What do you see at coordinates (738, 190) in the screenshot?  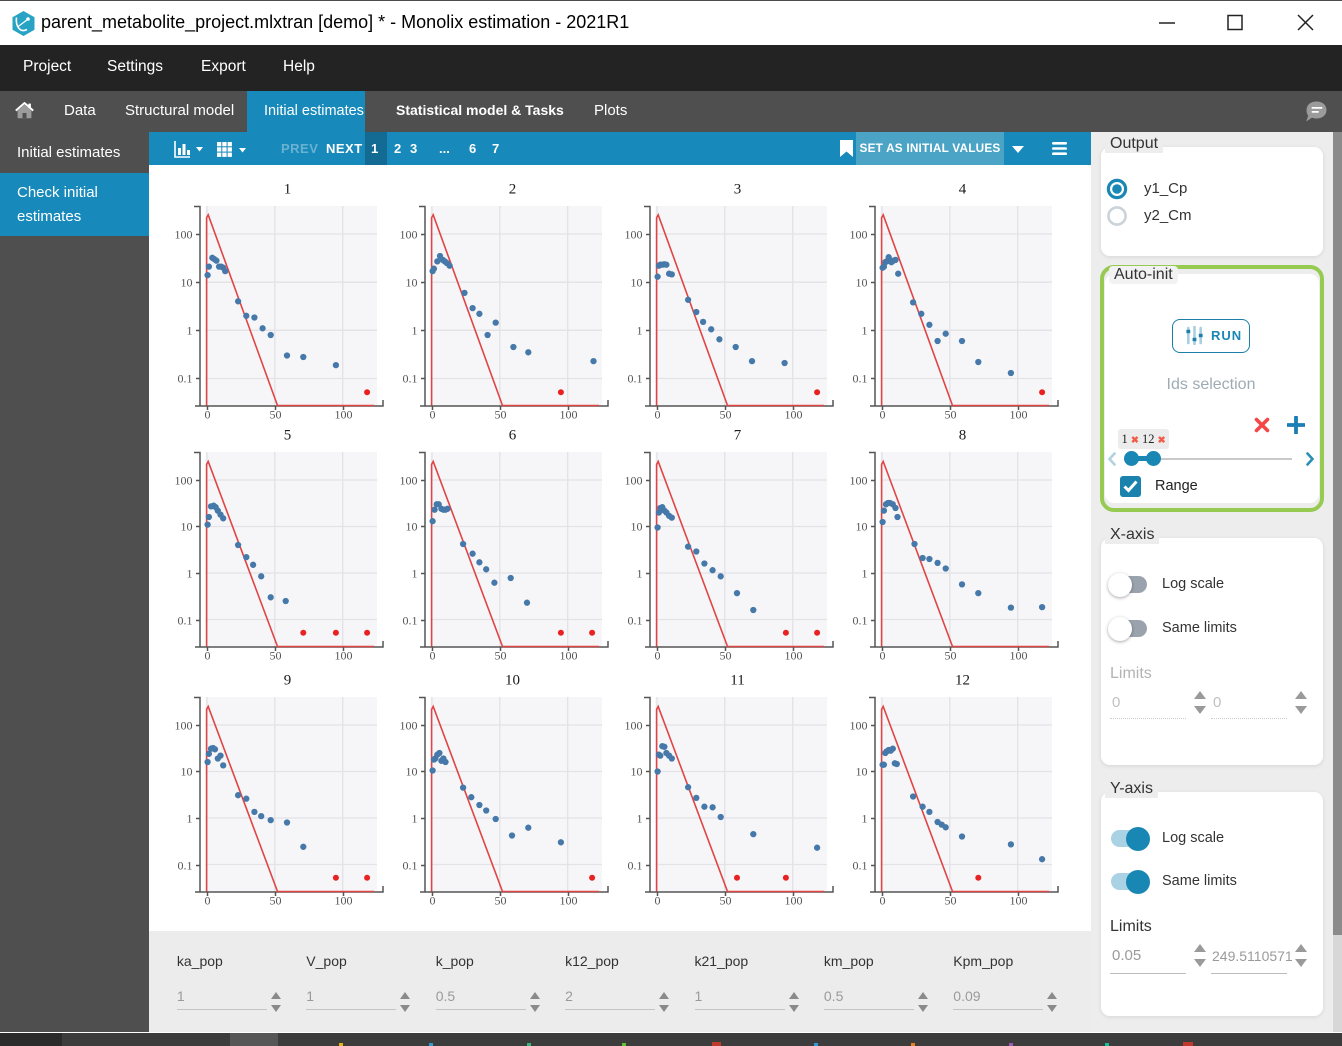 I see `svg-text: 3` at bounding box center [738, 190].